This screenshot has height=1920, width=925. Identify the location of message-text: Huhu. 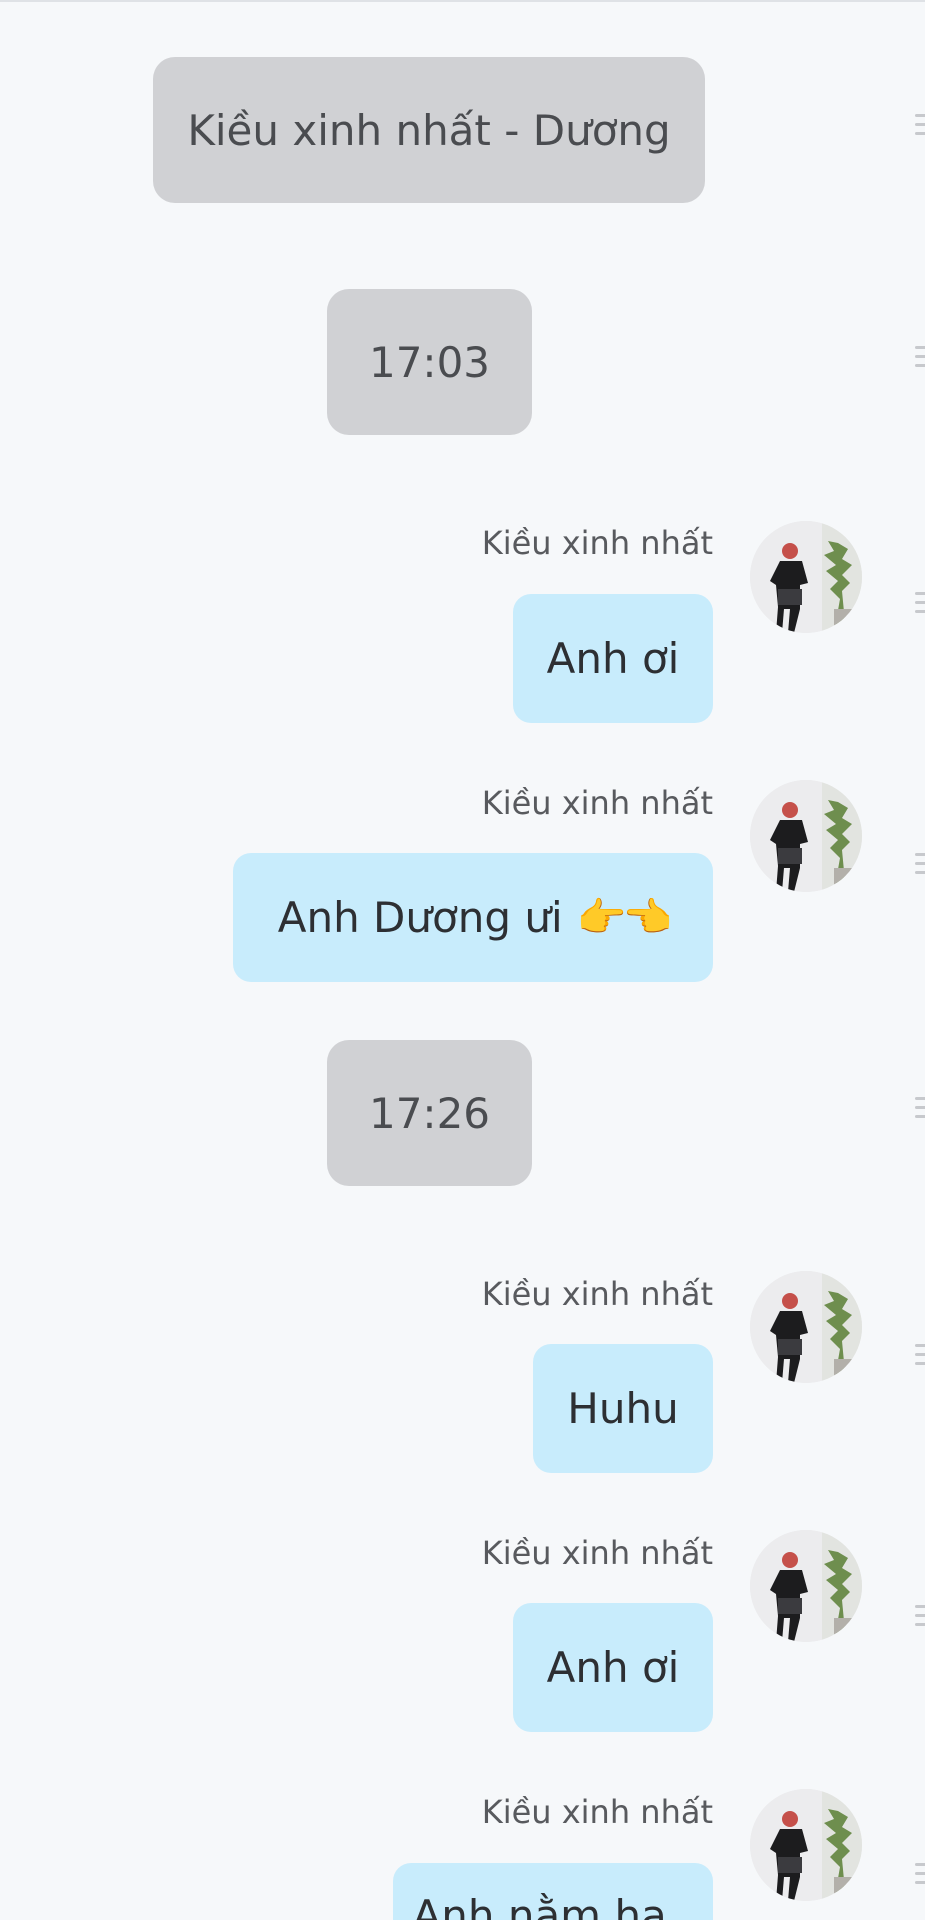
(623, 1408).